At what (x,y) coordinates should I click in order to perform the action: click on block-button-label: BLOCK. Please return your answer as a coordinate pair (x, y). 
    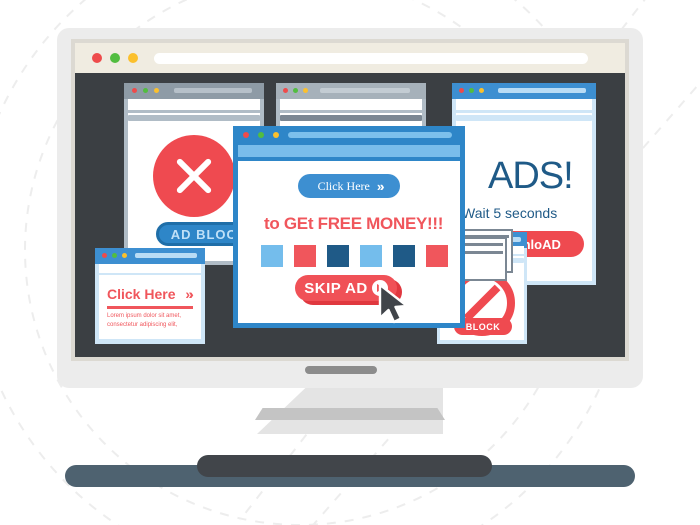
    Looking at the image, I should click on (483, 326).